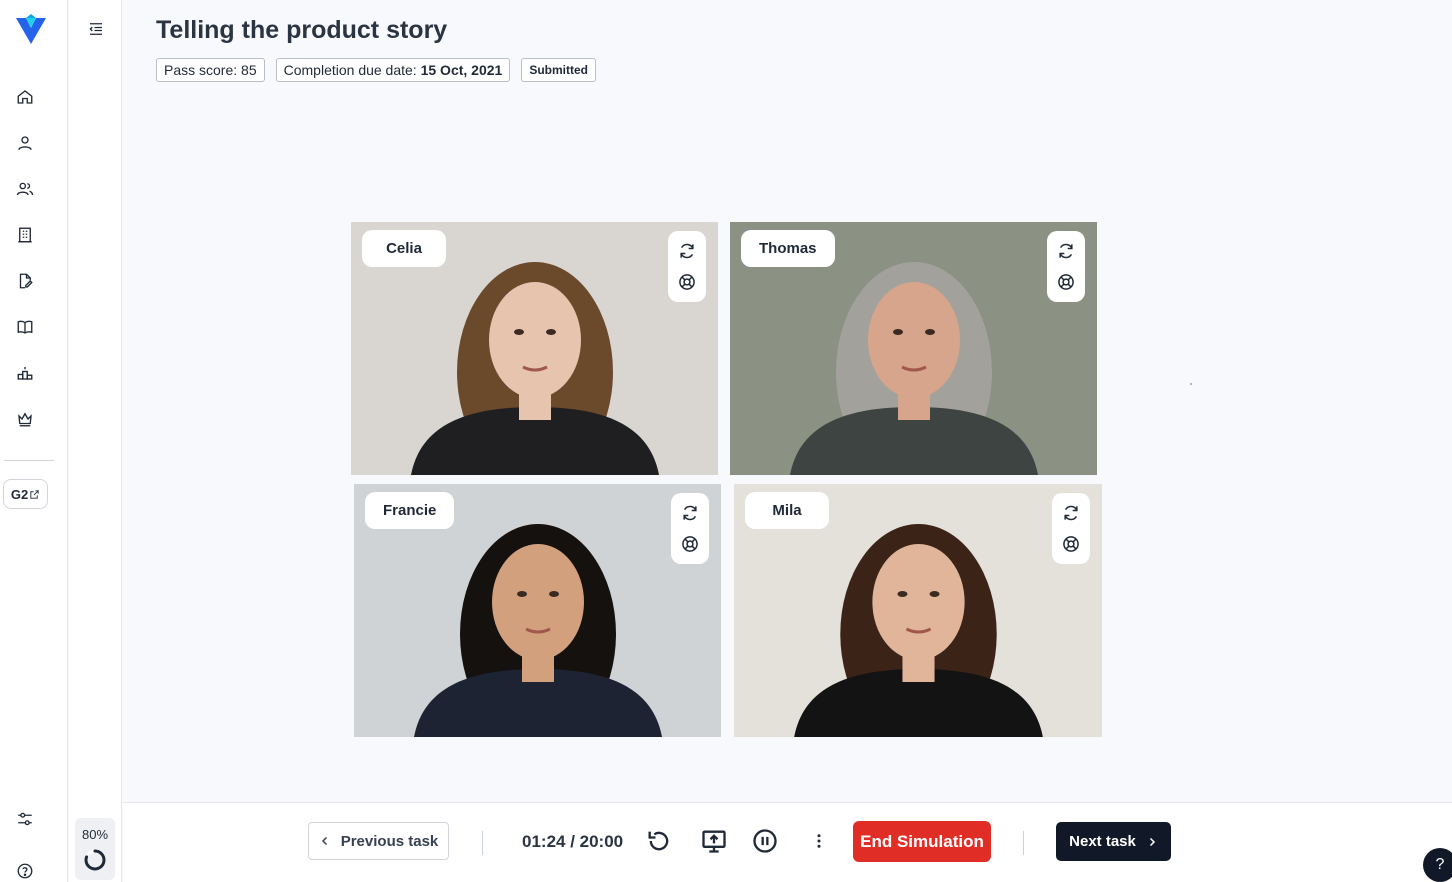  Describe the element at coordinates (95, 834) in the screenshot. I see `progress-percent: 80%` at that location.